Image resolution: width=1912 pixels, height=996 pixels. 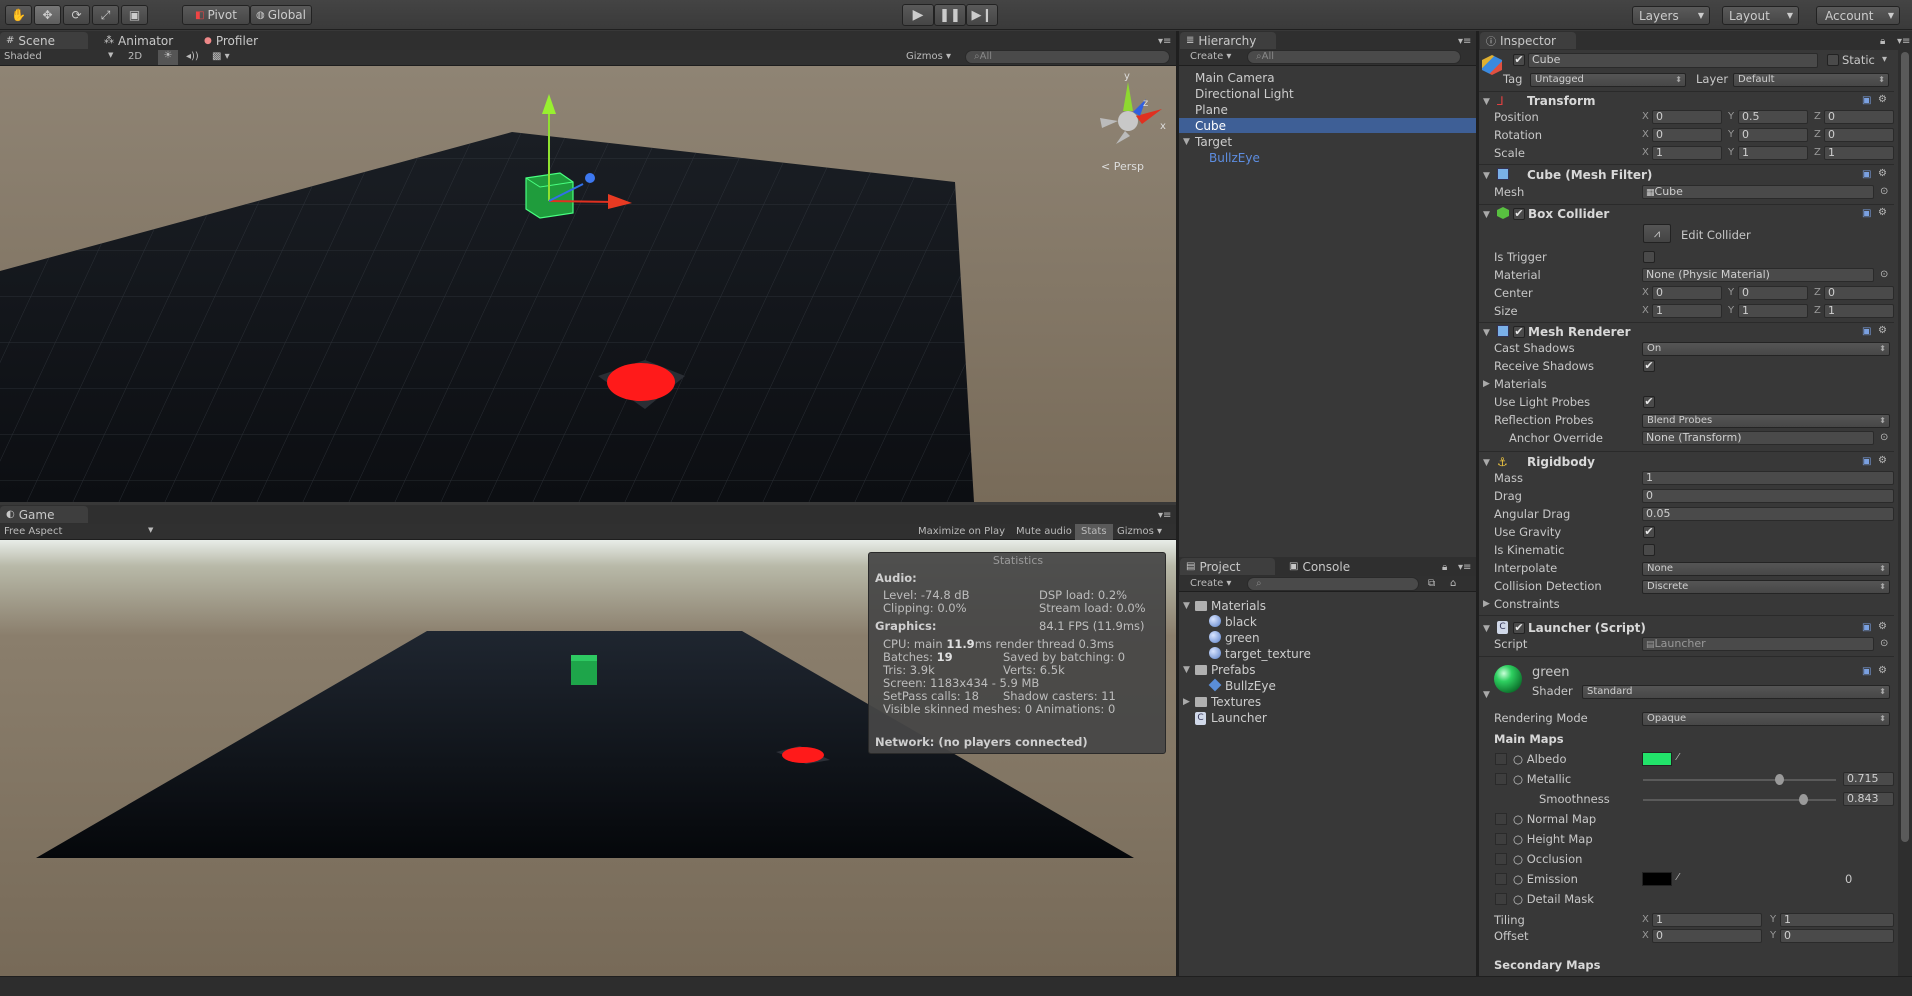 I want to click on hierarchy-item-main-camera: Main Camera, so click(x=1235, y=78).